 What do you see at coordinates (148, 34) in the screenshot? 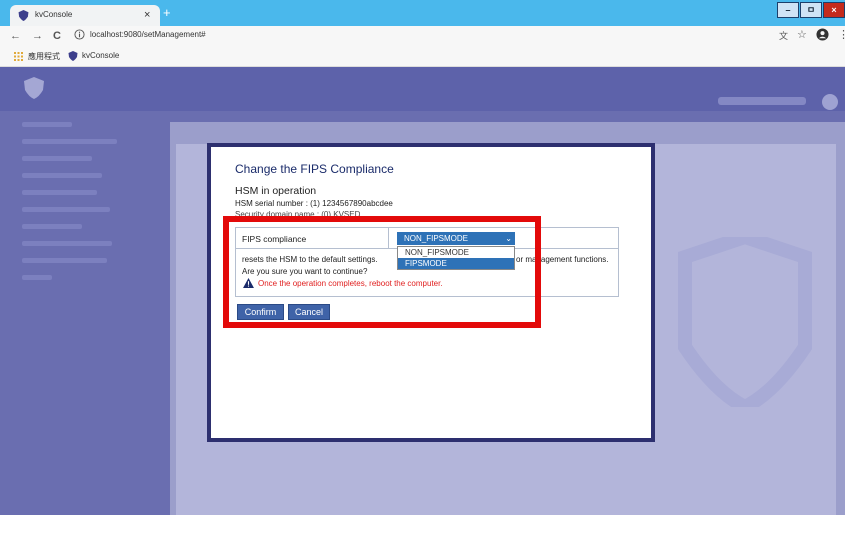
I see `url-field: localhost:9080/setManagement#` at bounding box center [148, 34].